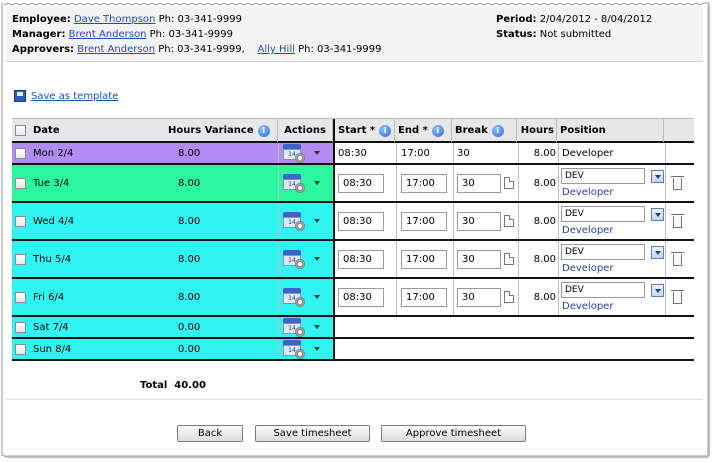 This screenshot has width=715, height=462. Describe the element at coordinates (51, 327) in the screenshot. I see `row-date: Sat 7/4` at that location.